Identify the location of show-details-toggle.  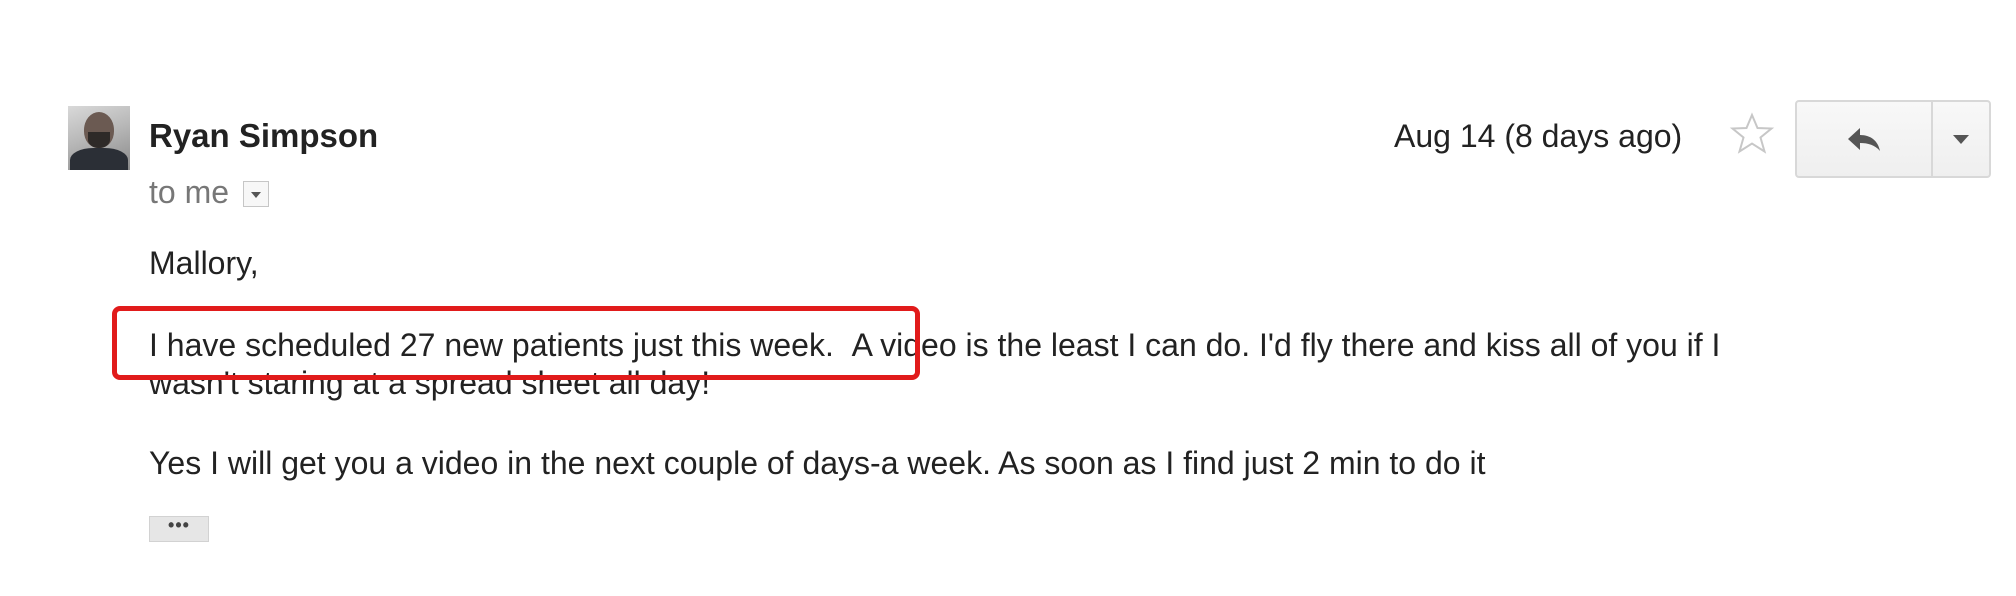
(256, 194).